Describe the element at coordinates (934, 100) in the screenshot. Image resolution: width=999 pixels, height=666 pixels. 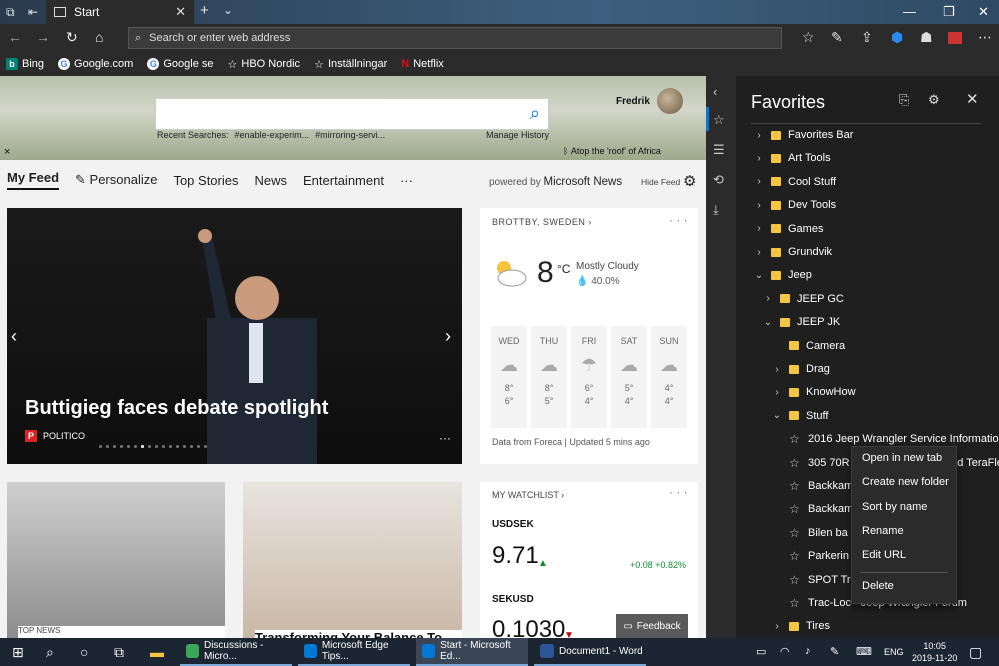
I see `gear-icon: ⚙` at that location.